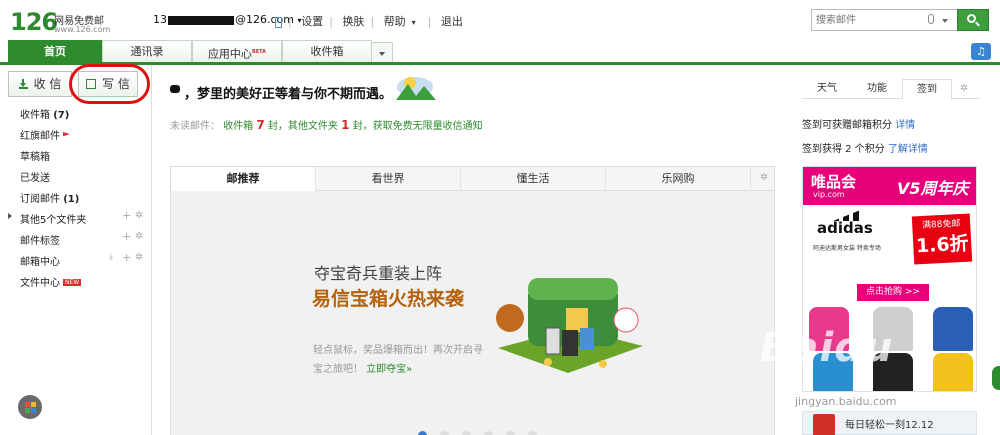 The width and height of the screenshot is (1000, 435). I want to click on add-folder-icon: +, so click(126, 215).